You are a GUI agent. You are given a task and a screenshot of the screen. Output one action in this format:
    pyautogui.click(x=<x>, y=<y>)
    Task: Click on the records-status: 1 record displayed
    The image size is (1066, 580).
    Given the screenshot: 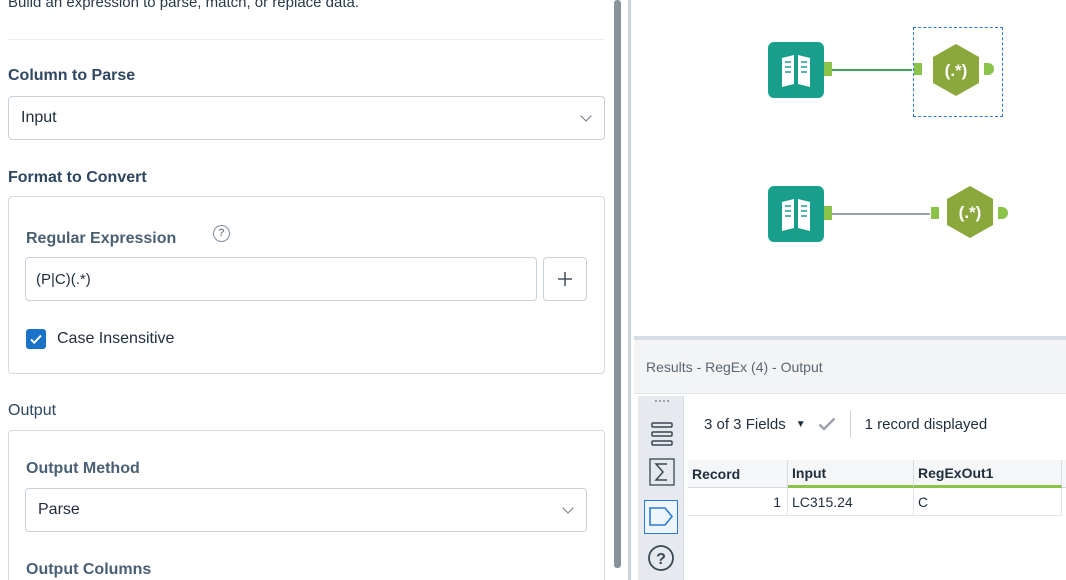 What is the action you would take?
    pyautogui.click(x=926, y=424)
    